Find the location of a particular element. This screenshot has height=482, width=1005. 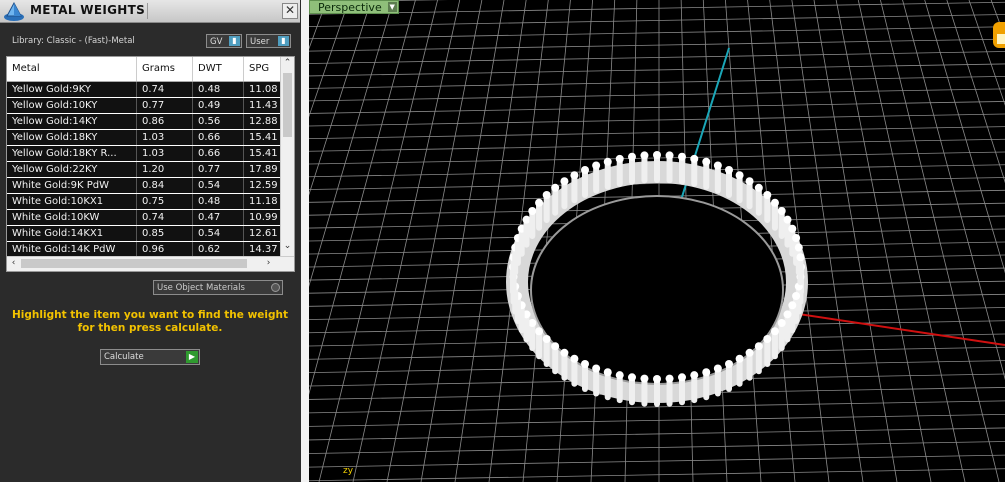

cell-spg: 11.08 is located at coordinates (264, 89).